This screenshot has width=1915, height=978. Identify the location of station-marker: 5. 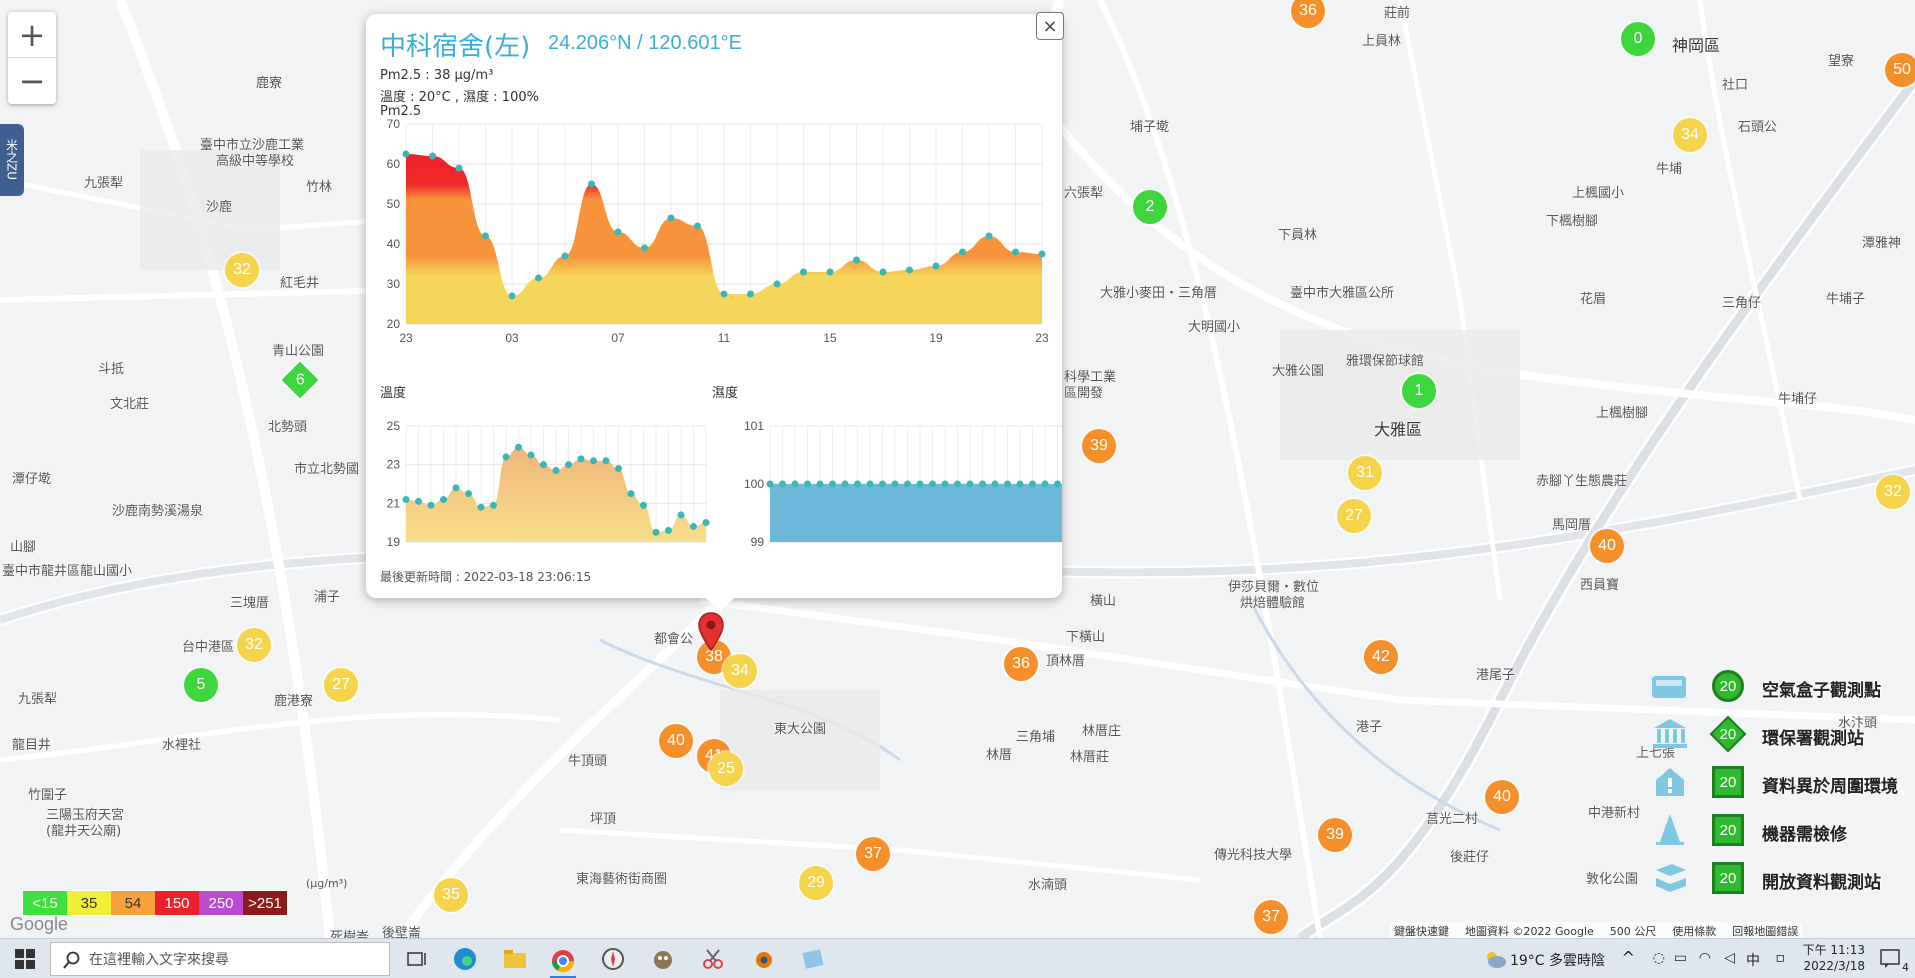
(201, 685).